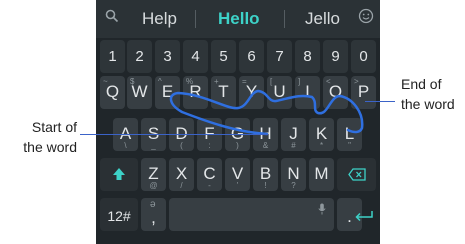 Image resolution: width=465 pixels, height=244 pixels. What do you see at coordinates (428, 104) in the screenshot?
I see `end-label-line2: the word` at bounding box center [428, 104].